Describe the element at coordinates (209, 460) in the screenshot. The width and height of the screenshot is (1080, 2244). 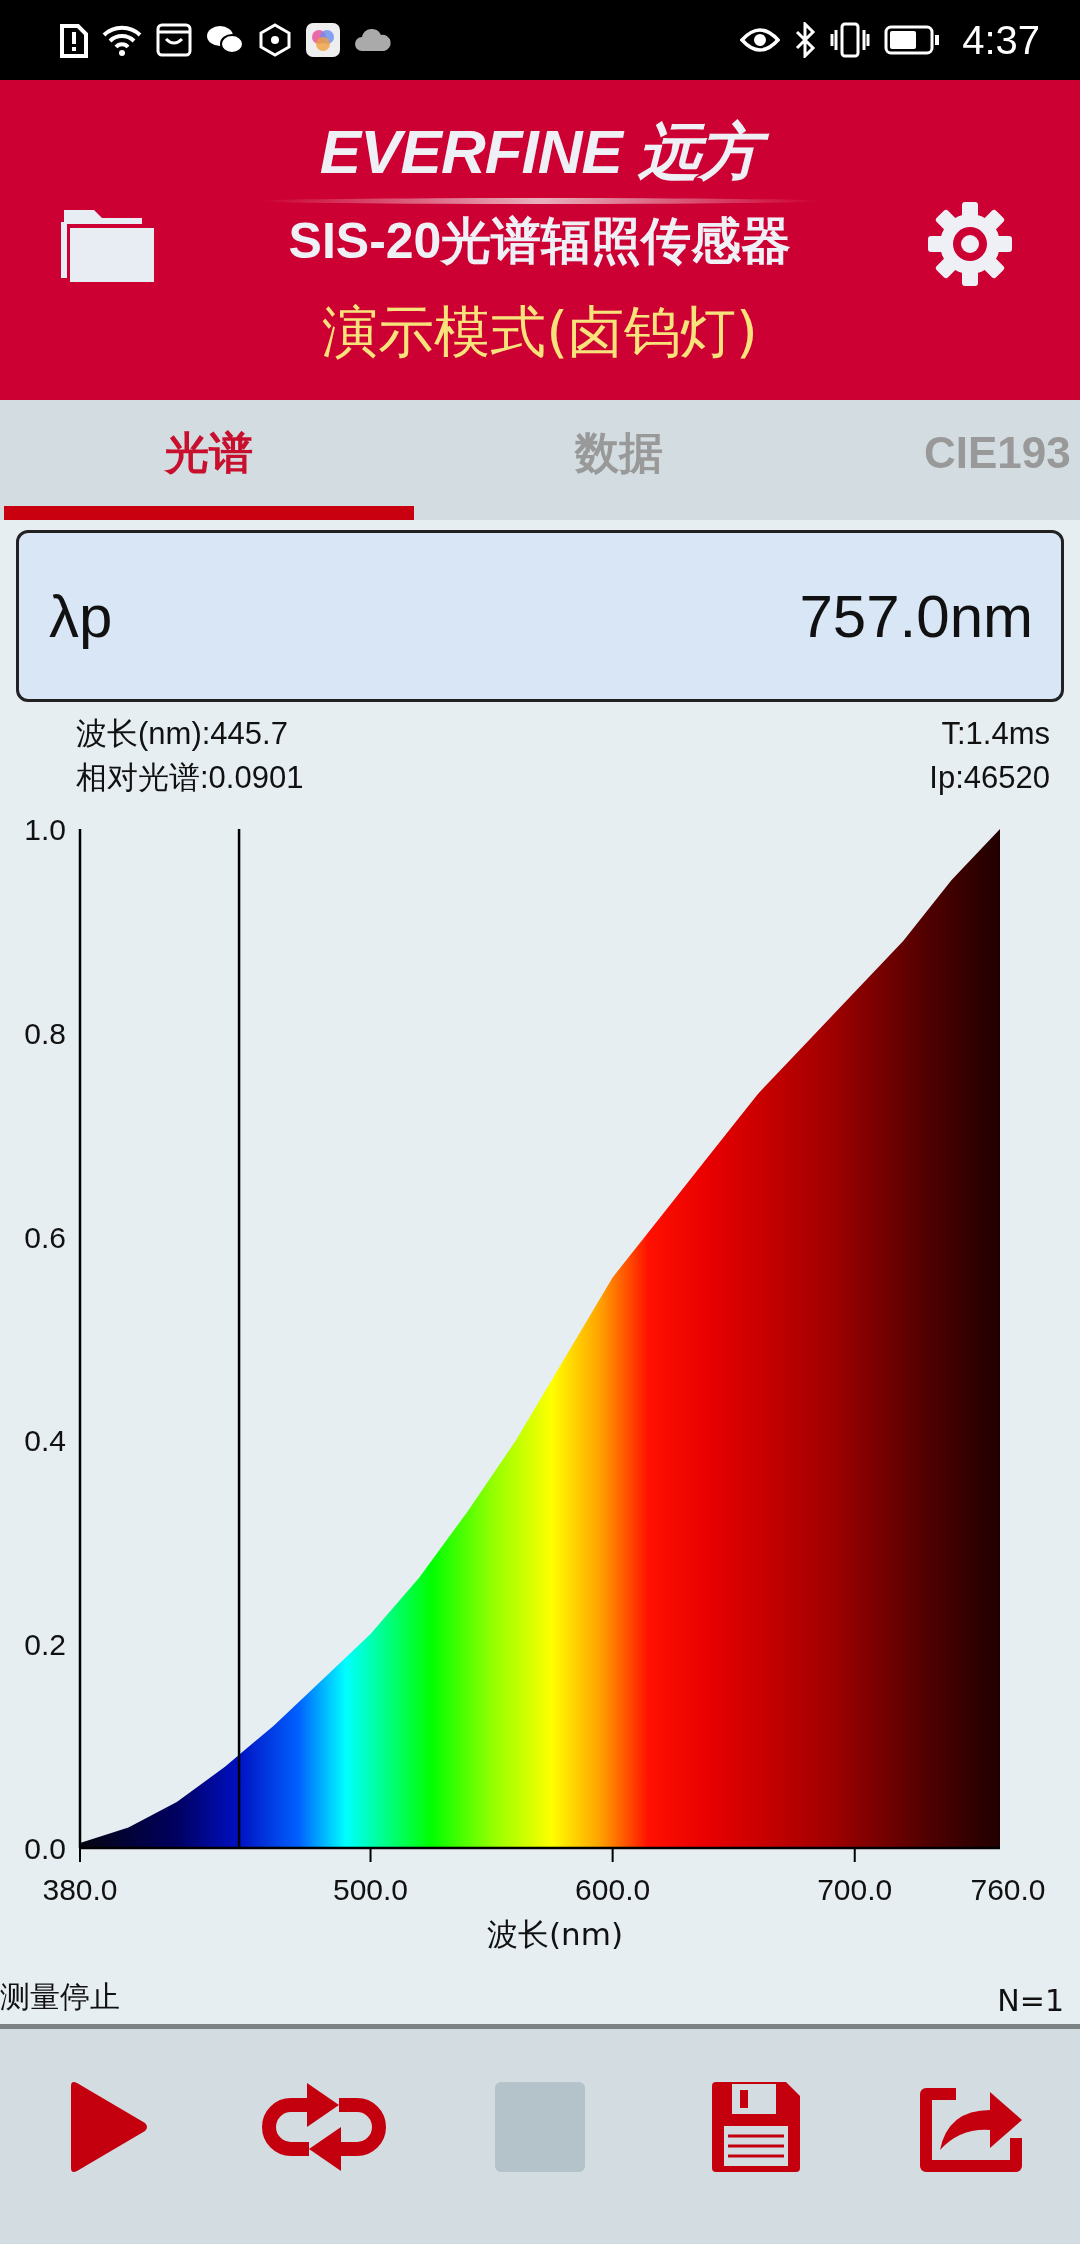
I see `tab: 光谱` at that location.